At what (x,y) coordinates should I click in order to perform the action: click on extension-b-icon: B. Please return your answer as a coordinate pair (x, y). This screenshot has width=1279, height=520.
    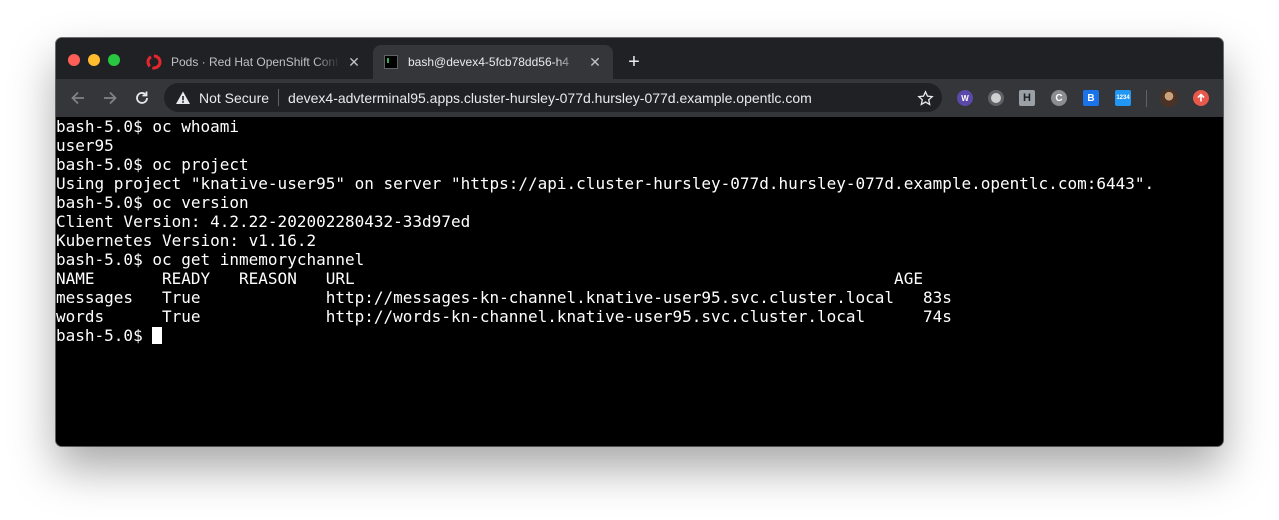
    Looking at the image, I should click on (1091, 98).